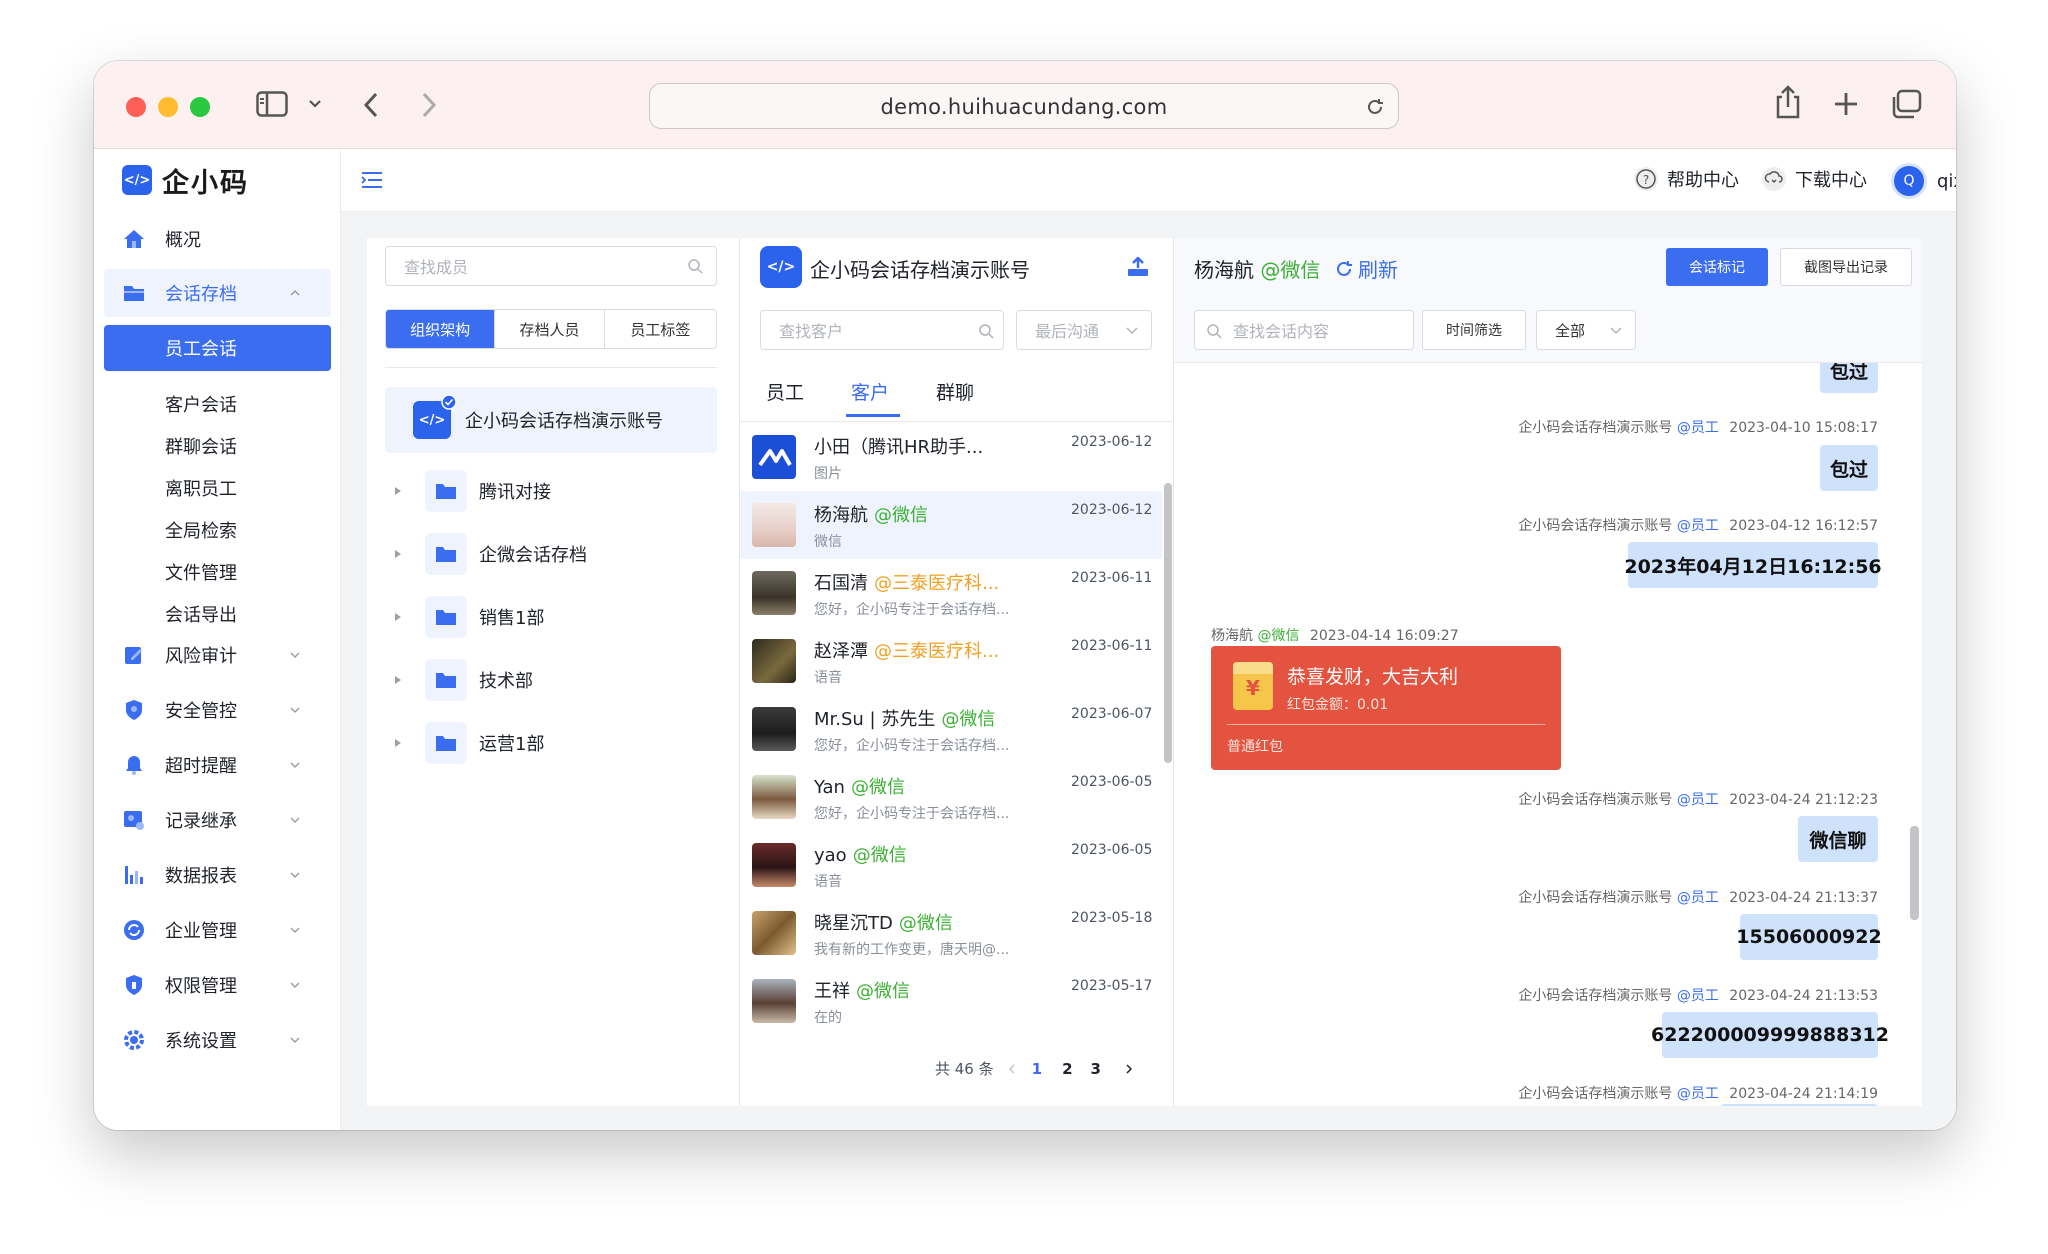 This screenshot has width=2048, height=1254. What do you see at coordinates (201, 711) in the screenshot?
I see `sidebar-item-label: 安全管控` at bounding box center [201, 711].